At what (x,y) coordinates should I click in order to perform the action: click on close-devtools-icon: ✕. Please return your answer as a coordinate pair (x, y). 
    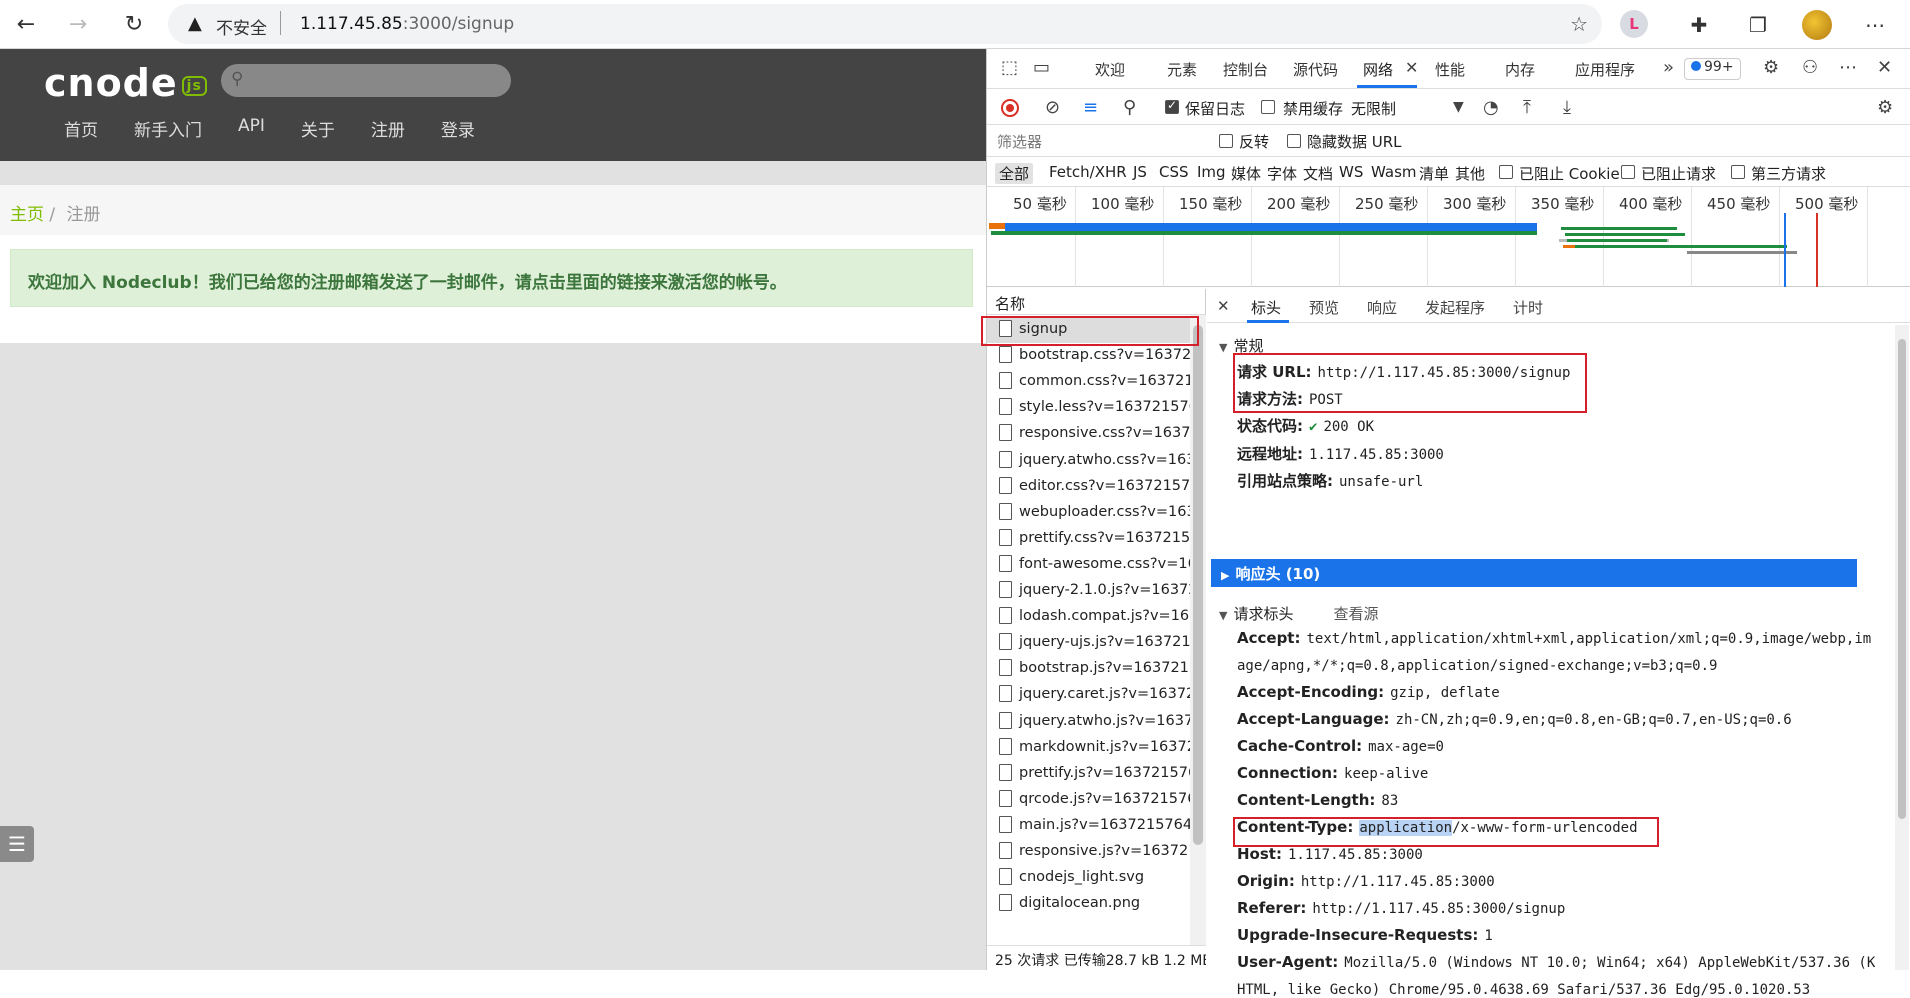
    Looking at the image, I should click on (1884, 67).